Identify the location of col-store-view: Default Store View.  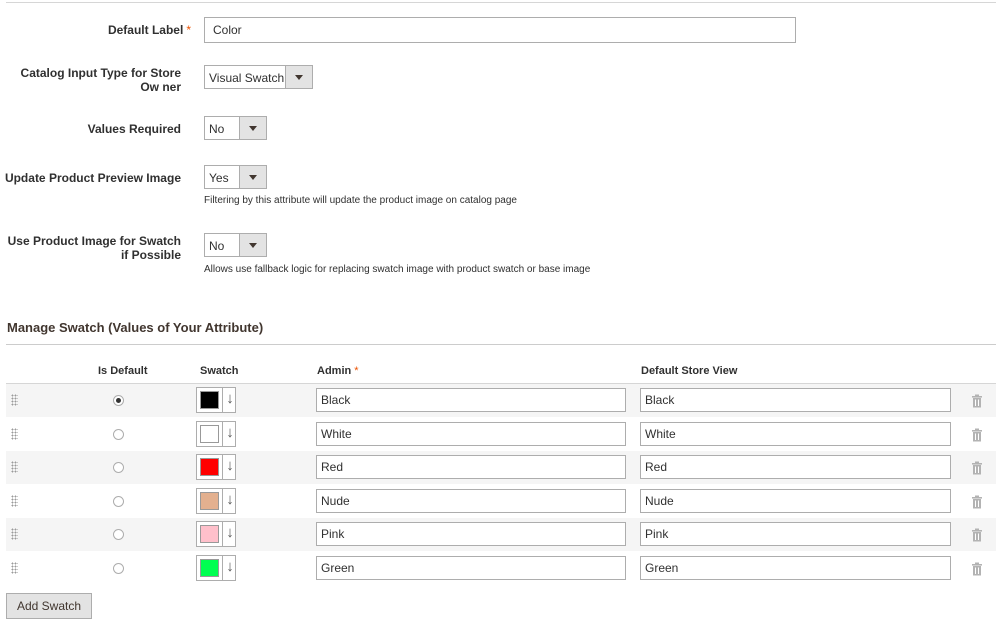
(689, 371).